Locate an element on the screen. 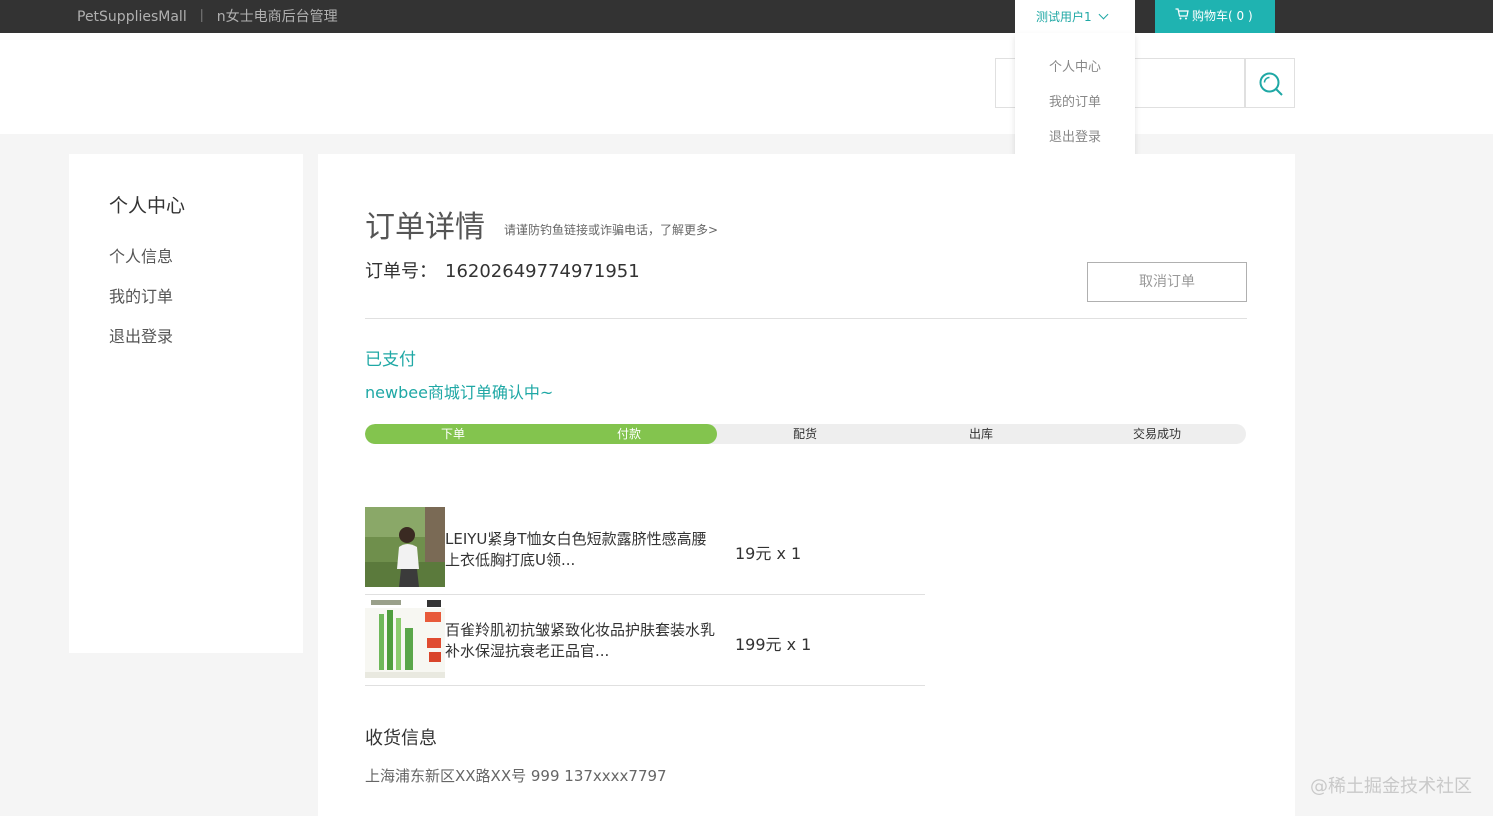  search-button is located at coordinates (1270, 83).